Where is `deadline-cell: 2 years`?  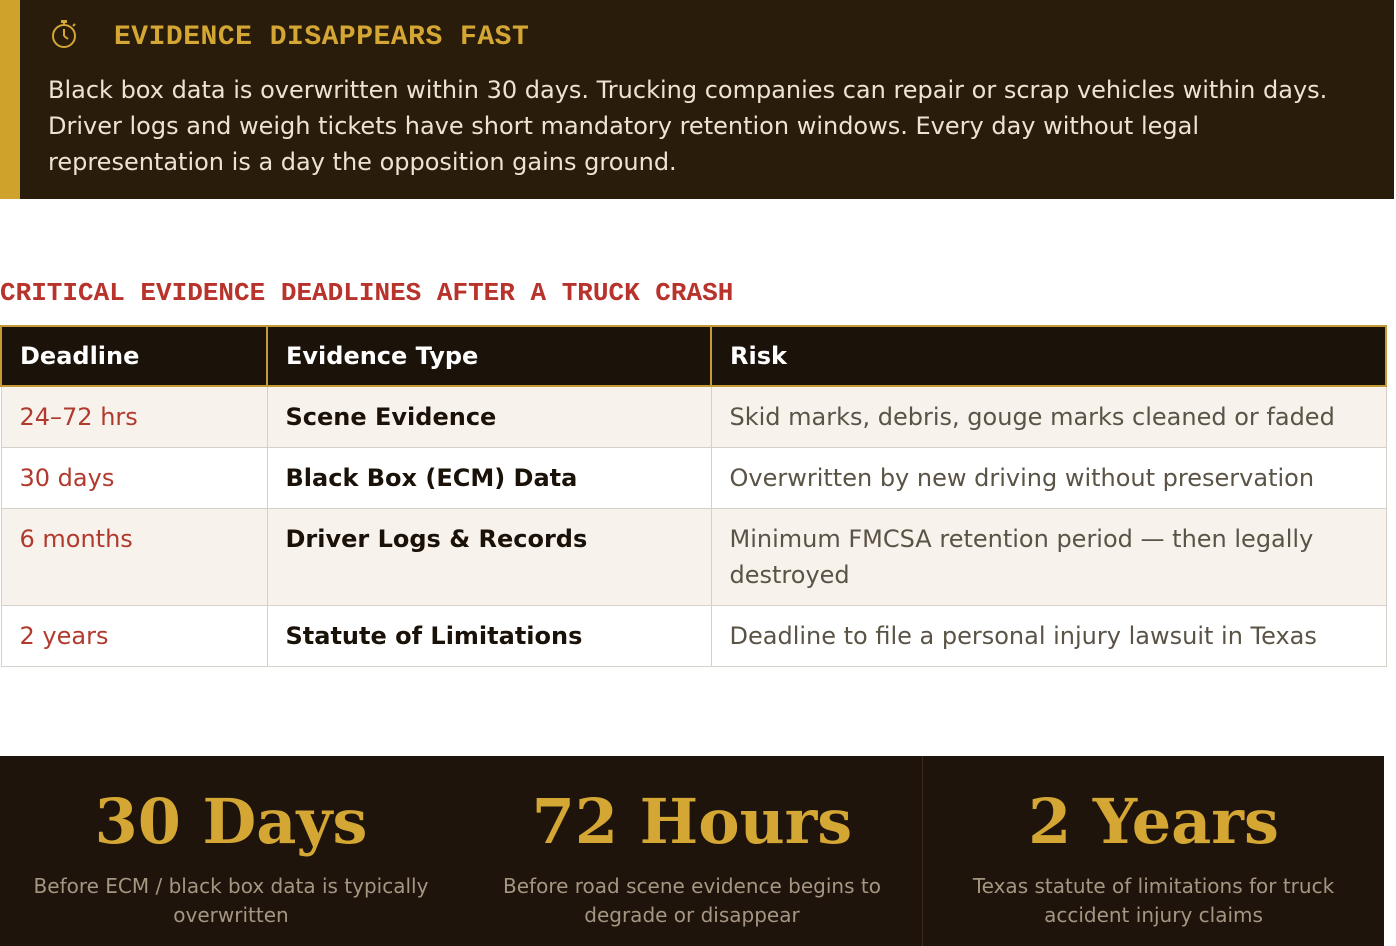 deadline-cell: 2 years is located at coordinates (134, 636).